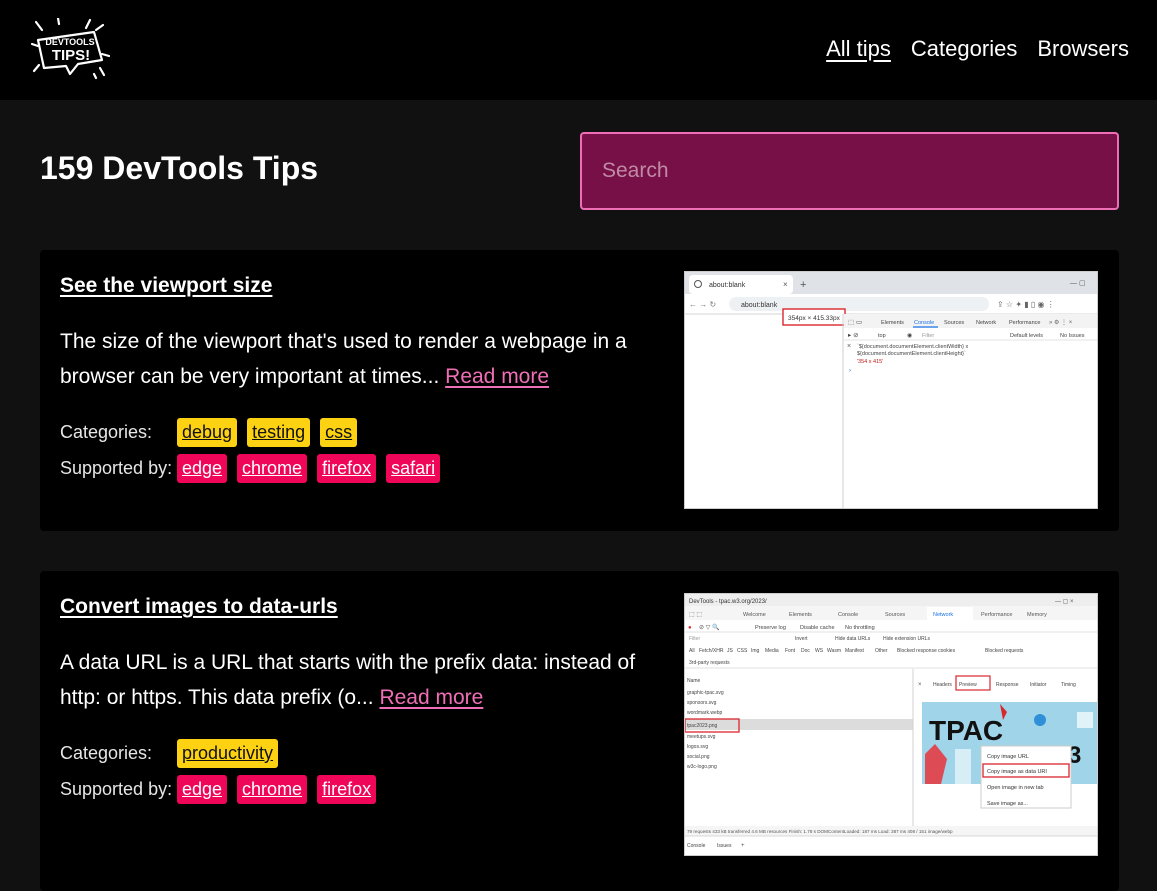  I want to click on category-tag: testing, so click(279, 432).